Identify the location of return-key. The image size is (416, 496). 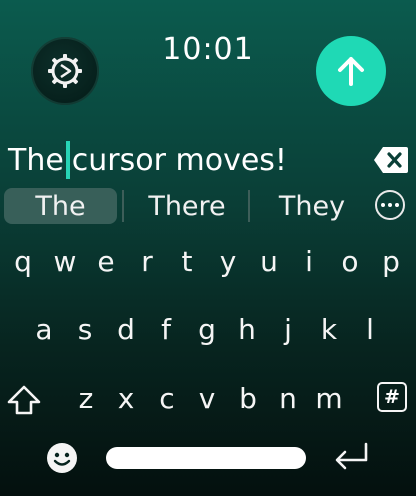
(351, 457).